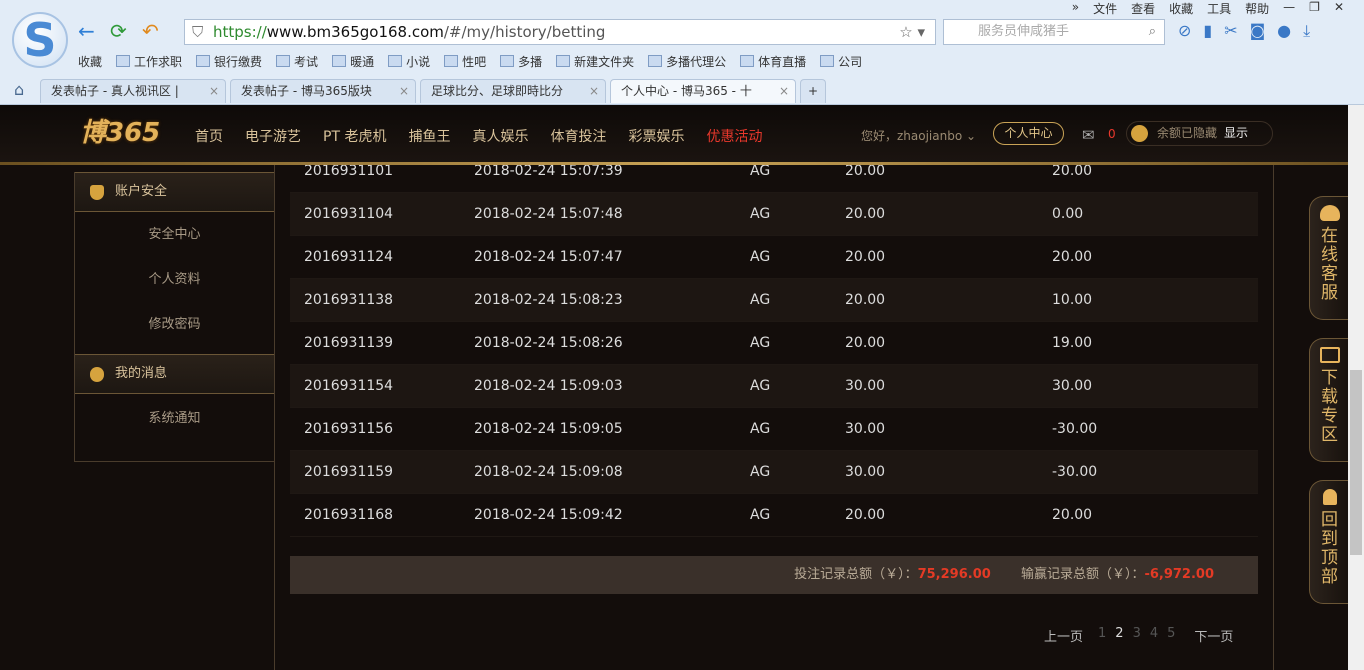 The width and height of the screenshot is (1364, 670). What do you see at coordinates (500, 136) in the screenshot?
I see `nav-live-casino: 真人娱乐` at bounding box center [500, 136].